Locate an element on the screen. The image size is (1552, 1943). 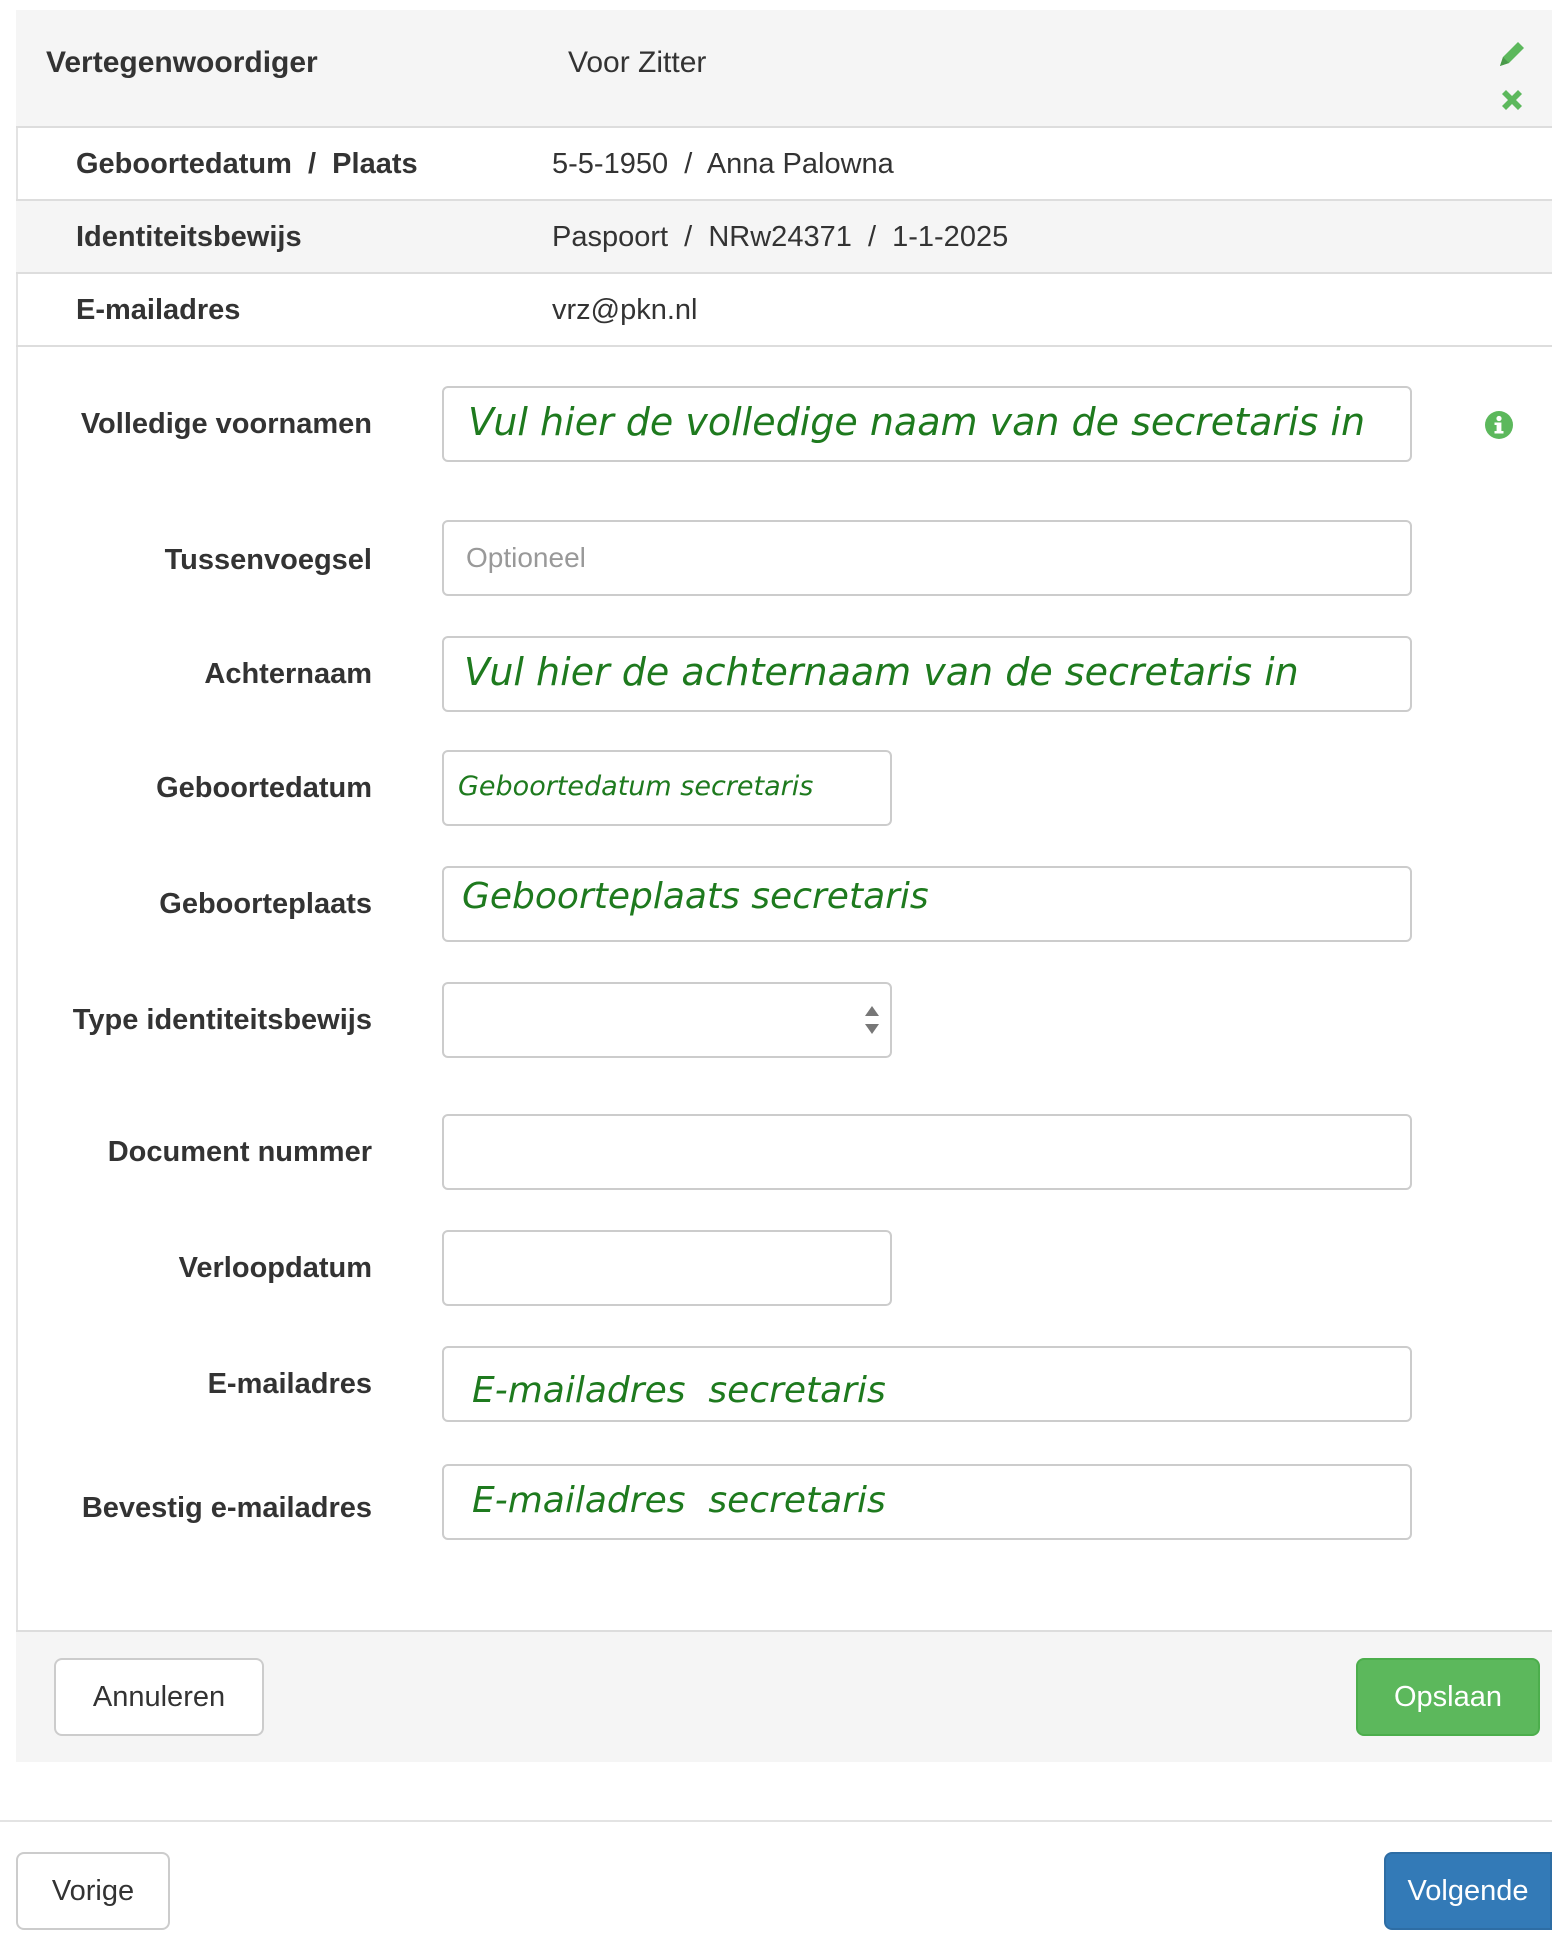
email-label: E-mailadres is located at coordinates (289, 1384).